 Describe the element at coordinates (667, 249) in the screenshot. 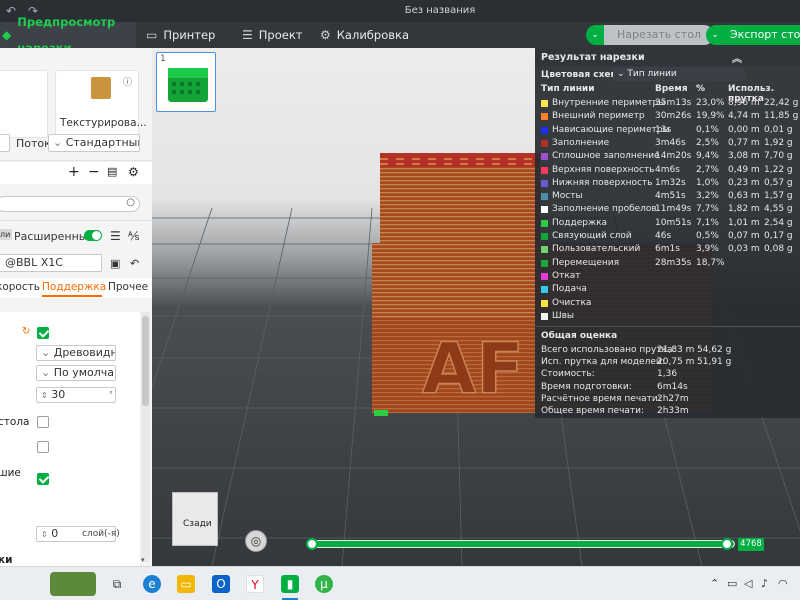

I see `line-type-row: Пользовательский 6m1s 3,9% 0,03 m 0,08 g` at that location.